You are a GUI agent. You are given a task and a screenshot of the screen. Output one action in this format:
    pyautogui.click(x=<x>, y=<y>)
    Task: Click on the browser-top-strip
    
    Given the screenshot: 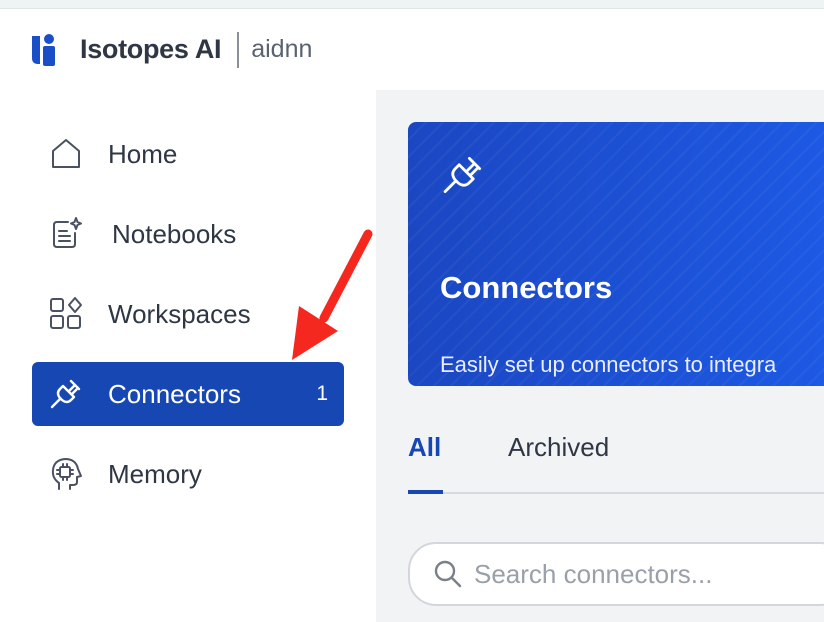 What is the action you would take?
    pyautogui.click(x=412, y=4)
    